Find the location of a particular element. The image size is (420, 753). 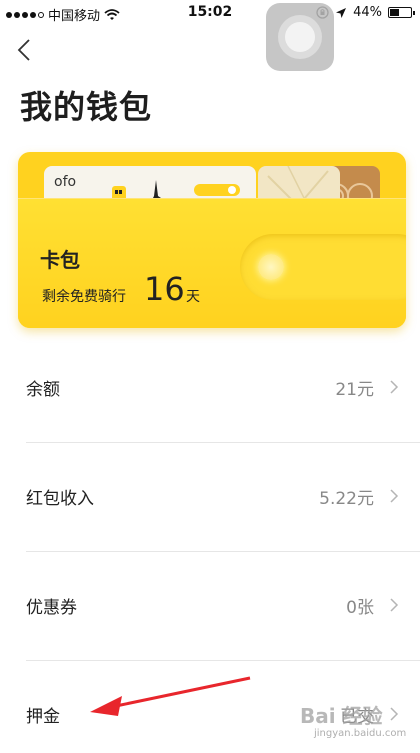

battery-icon is located at coordinates (401, 12).